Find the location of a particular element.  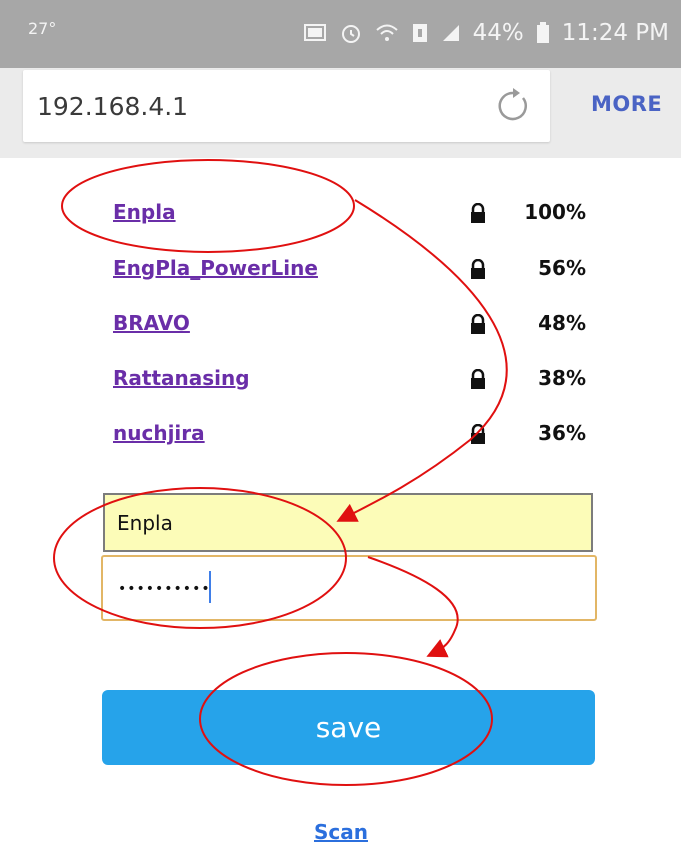

network-link: EngPla_PowerLine is located at coordinates (215, 268).